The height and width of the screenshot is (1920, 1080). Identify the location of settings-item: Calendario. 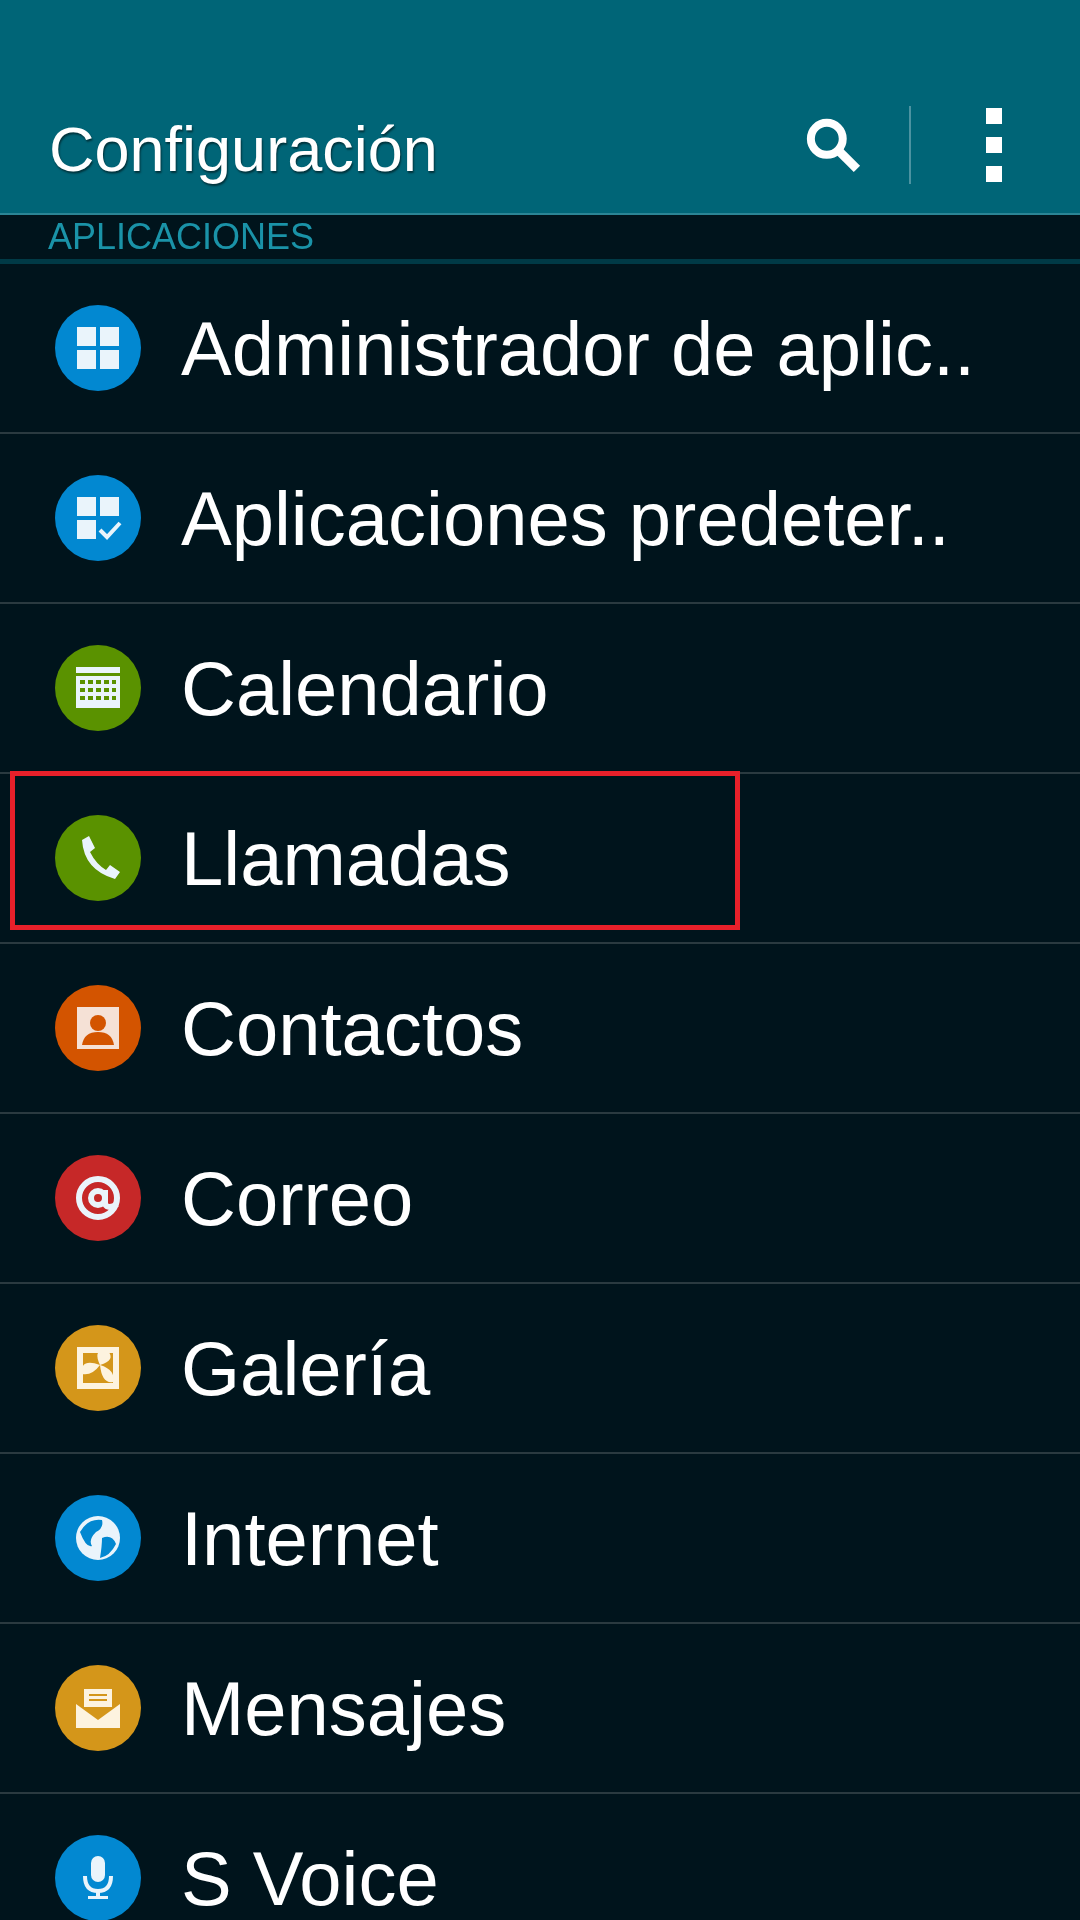
(540, 689).